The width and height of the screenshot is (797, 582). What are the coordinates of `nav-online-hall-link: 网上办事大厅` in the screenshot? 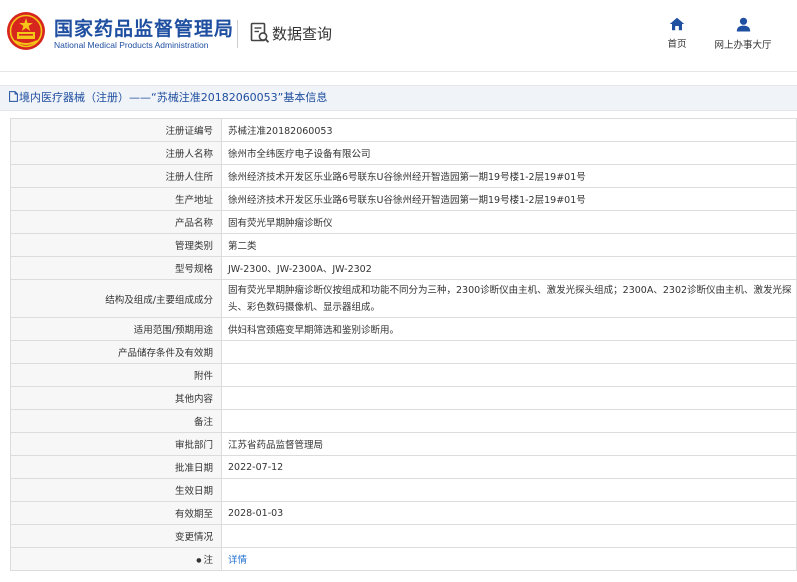 It's located at (743, 34).